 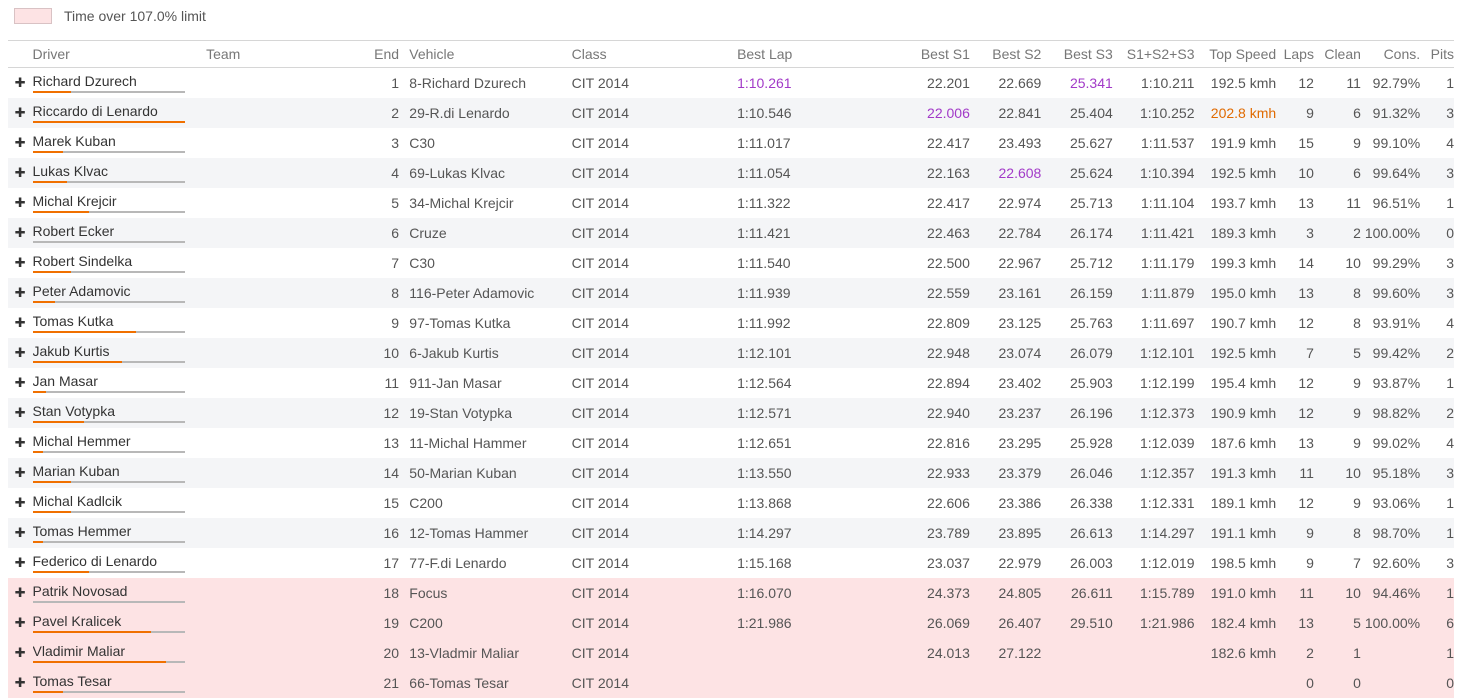 What do you see at coordinates (288, 173) in the screenshot?
I see `team-cell` at bounding box center [288, 173].